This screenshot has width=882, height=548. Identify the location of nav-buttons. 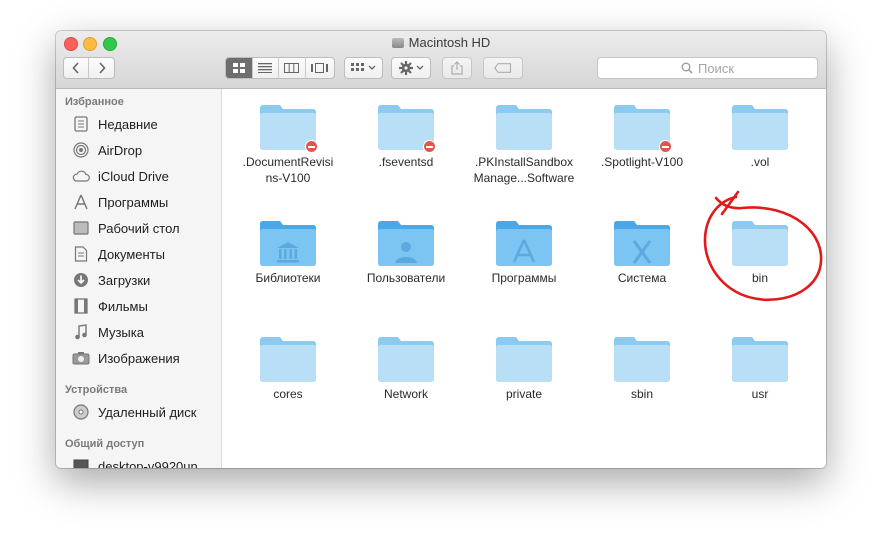
(89, 68).